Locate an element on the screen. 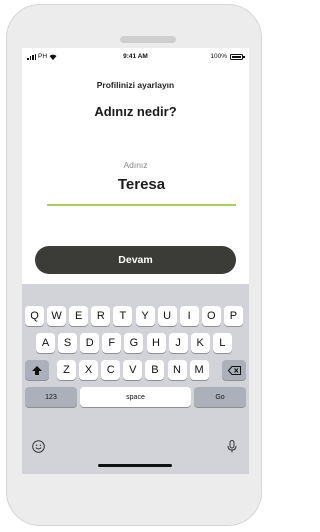  backspace-icon is located at coordinates (234, 370).